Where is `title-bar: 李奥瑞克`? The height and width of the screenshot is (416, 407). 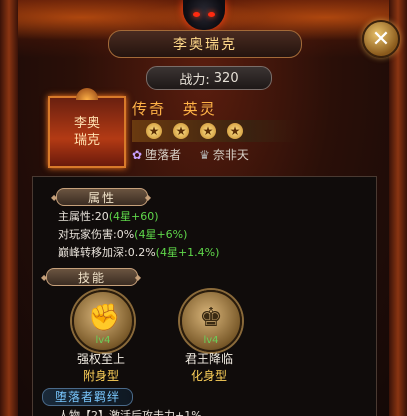 title-bar: 李奥瑞克 is located at coordinates (205, 44).